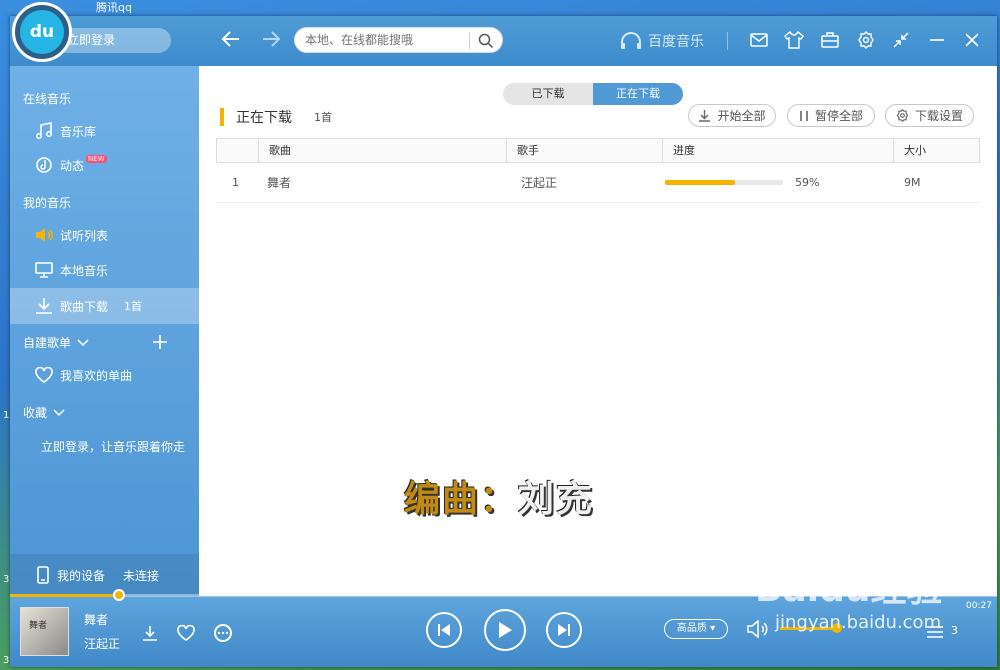  What do you see at coordinates (598, 183) in the screenshot?
I see `table-row: 1 舞者 汪起正 59% 9M` at bounding box center [598, 183].